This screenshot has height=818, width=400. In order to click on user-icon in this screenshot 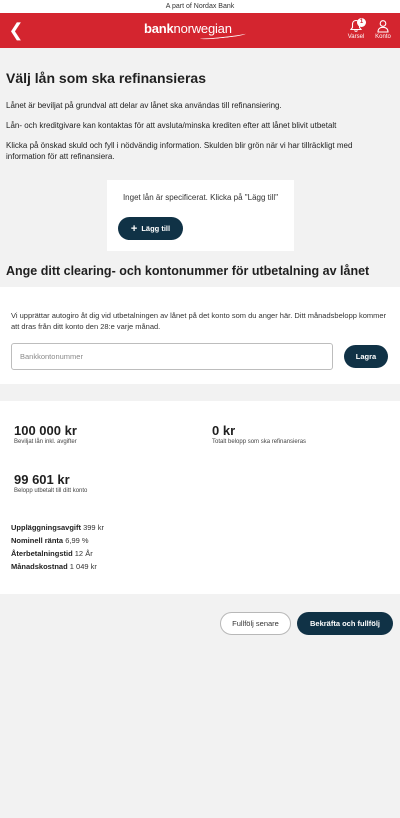, I will do `click(383, 26)`.